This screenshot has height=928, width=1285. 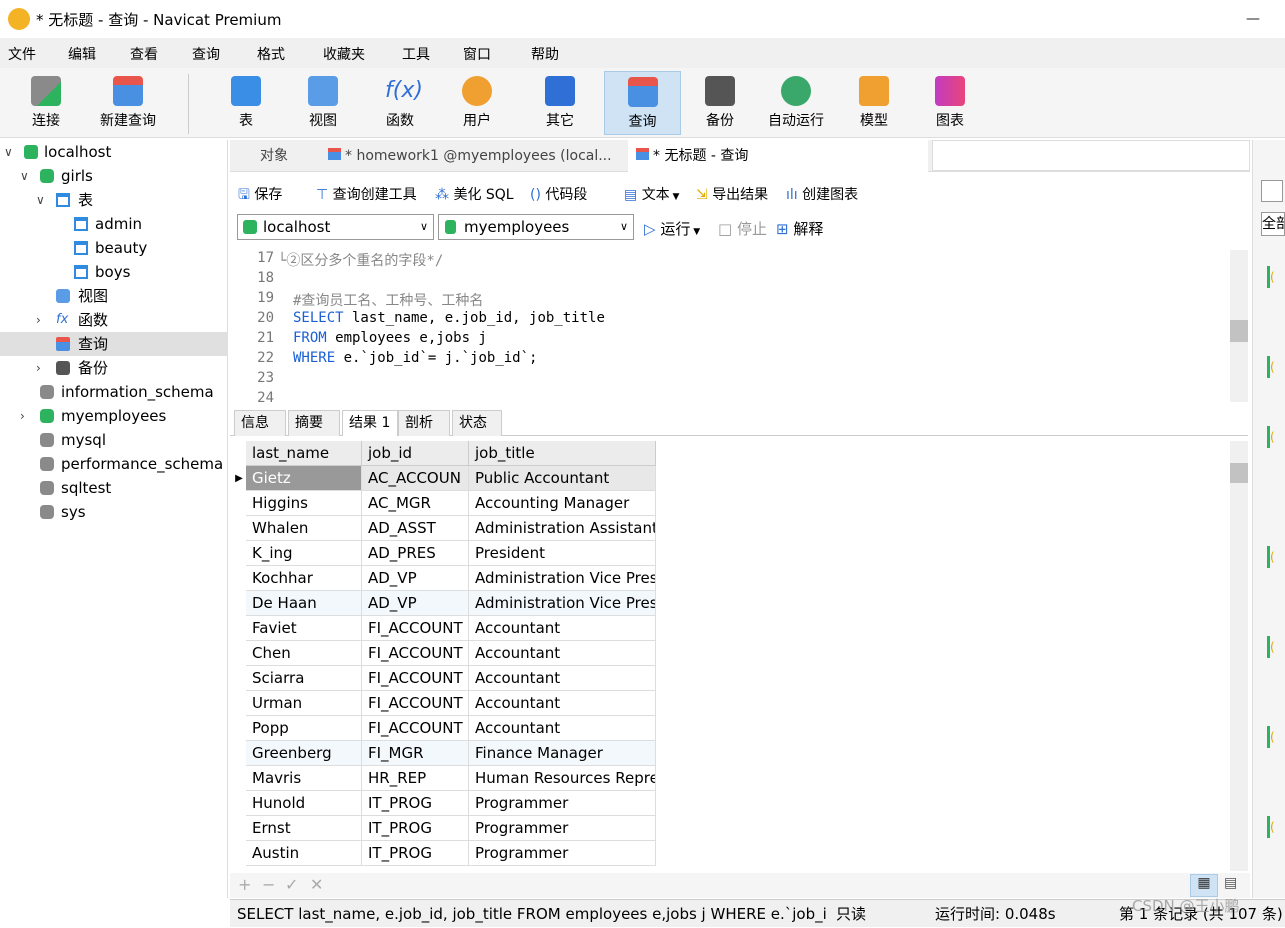 What do you see at coordinates (114, 176) in the screenshot?
I see `tree-node-girls: ∨ girls` at bounding box center [114, 176].